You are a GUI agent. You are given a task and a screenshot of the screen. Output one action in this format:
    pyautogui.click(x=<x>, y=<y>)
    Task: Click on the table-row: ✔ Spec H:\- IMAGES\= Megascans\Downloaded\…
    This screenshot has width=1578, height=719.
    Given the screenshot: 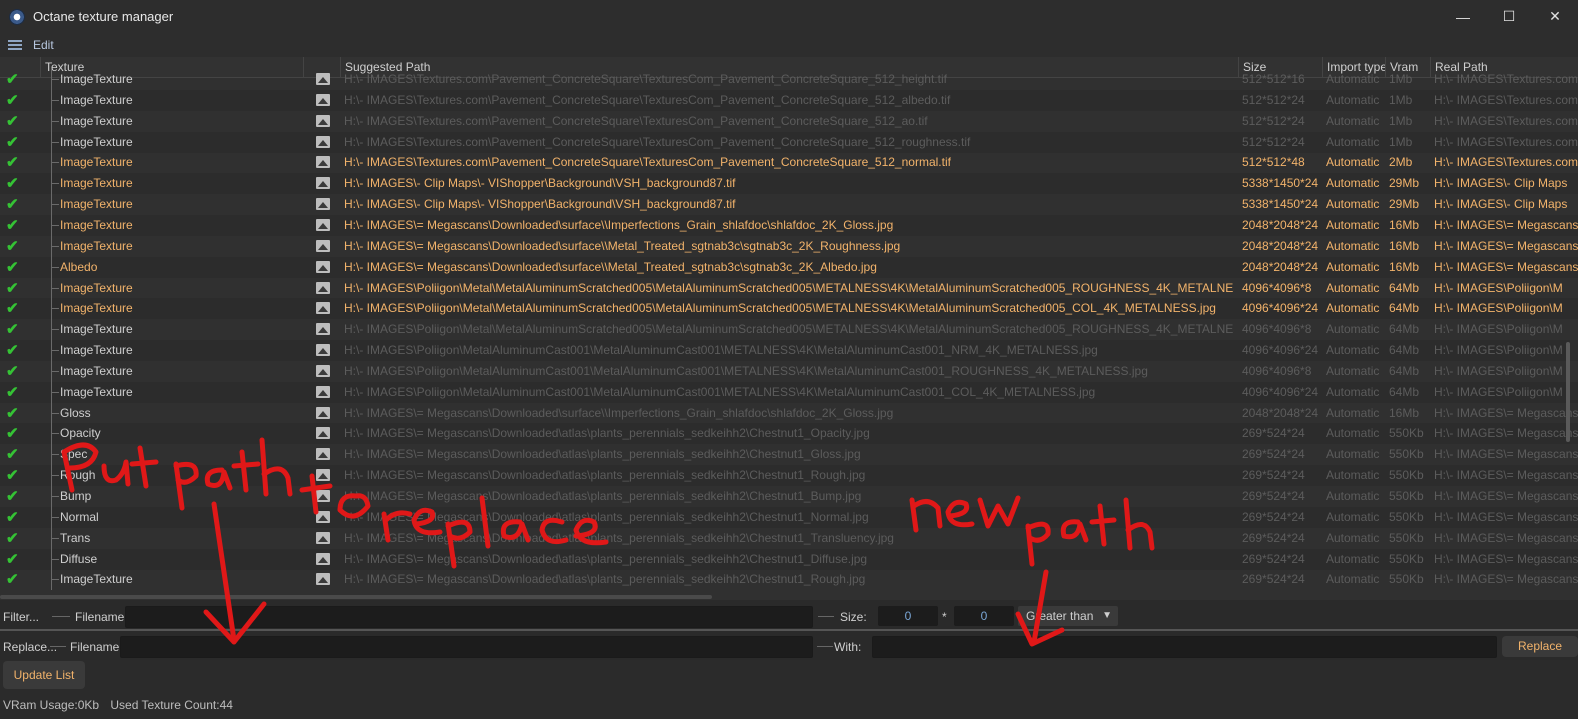 What is the action you would take?
    pyautogui.click(x=789, y=454)
    